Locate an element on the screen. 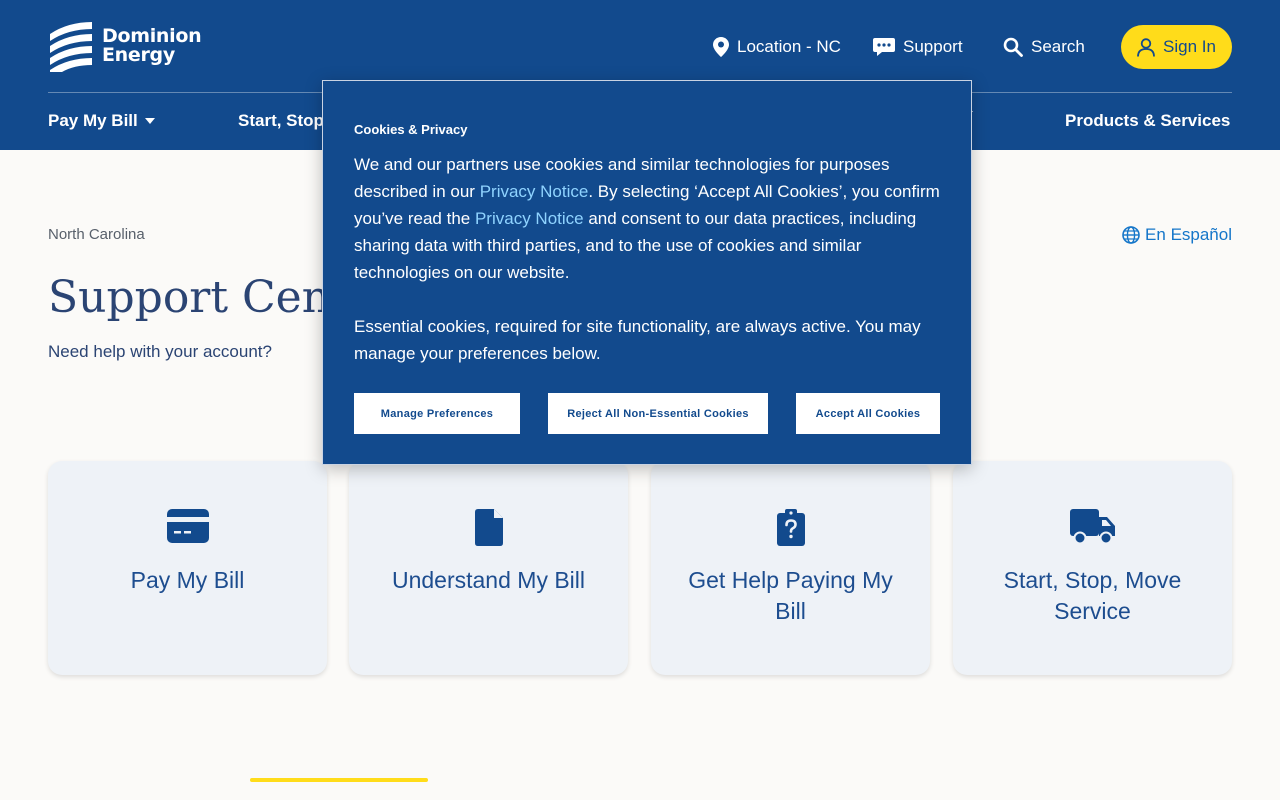  language-label: En Español is located at coordinates (1188, 234).